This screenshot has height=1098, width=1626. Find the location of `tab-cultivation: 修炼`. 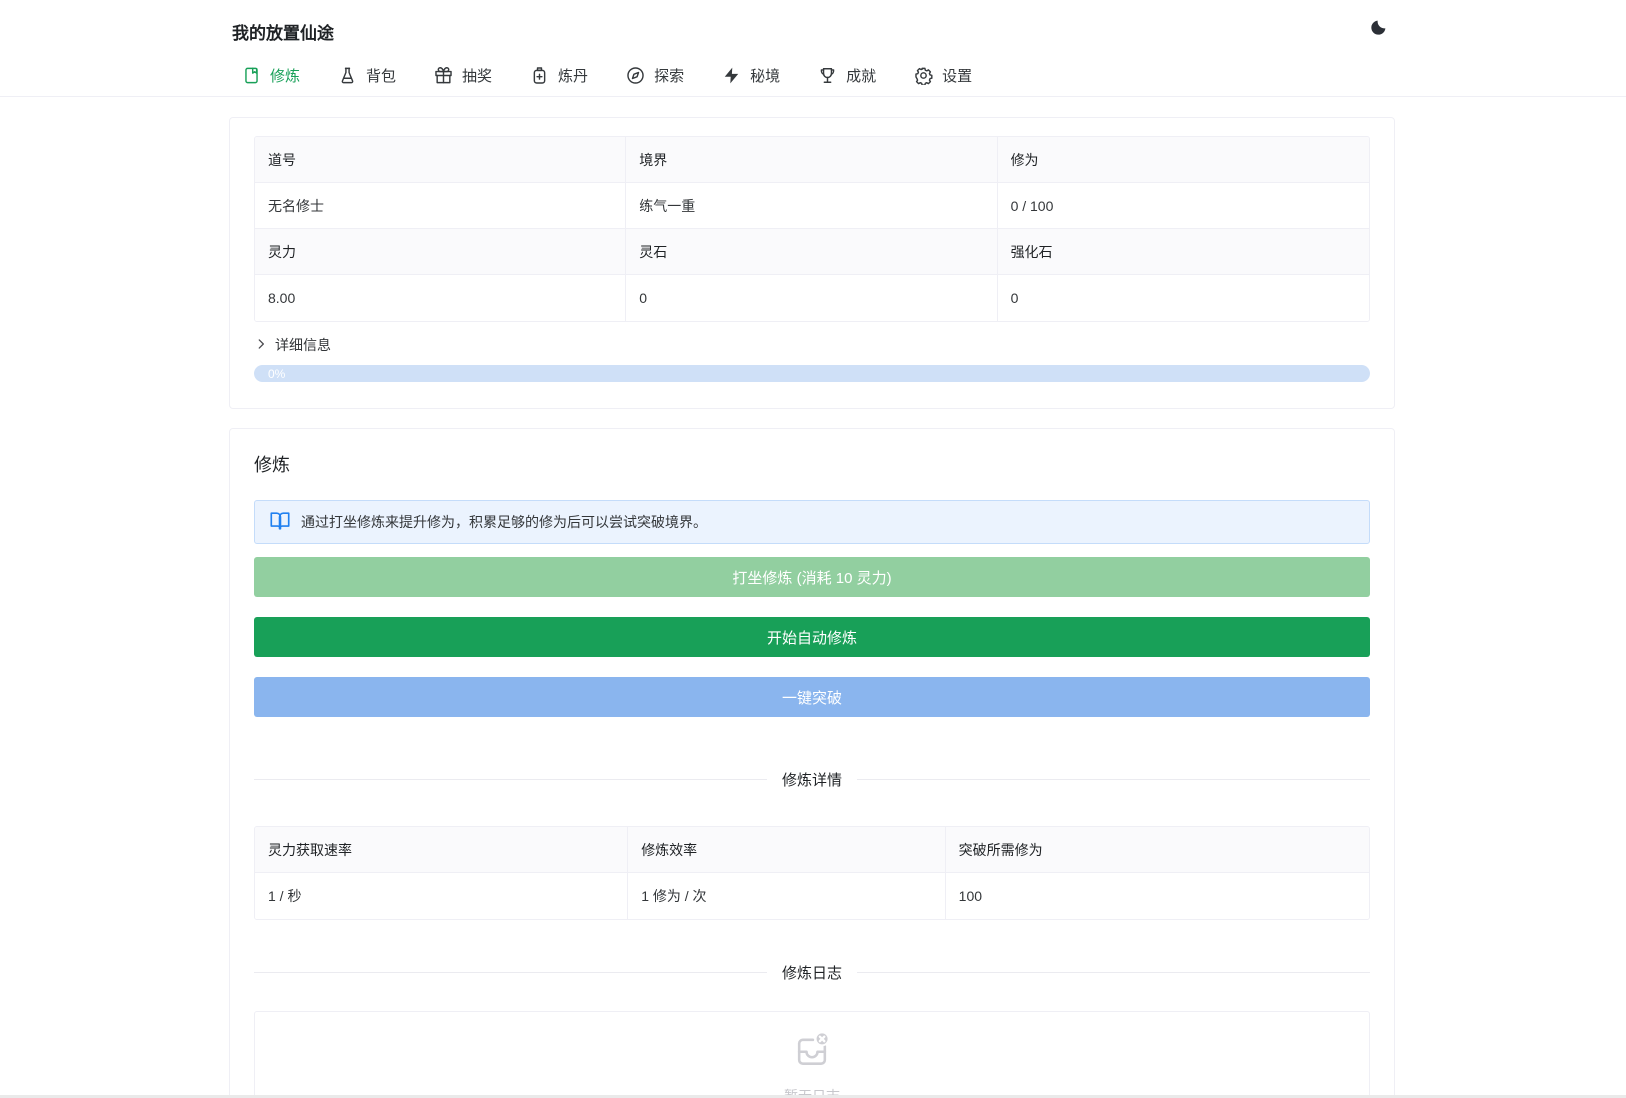

tab-cultivation: 修炼 is located at coordinates (271, 75).